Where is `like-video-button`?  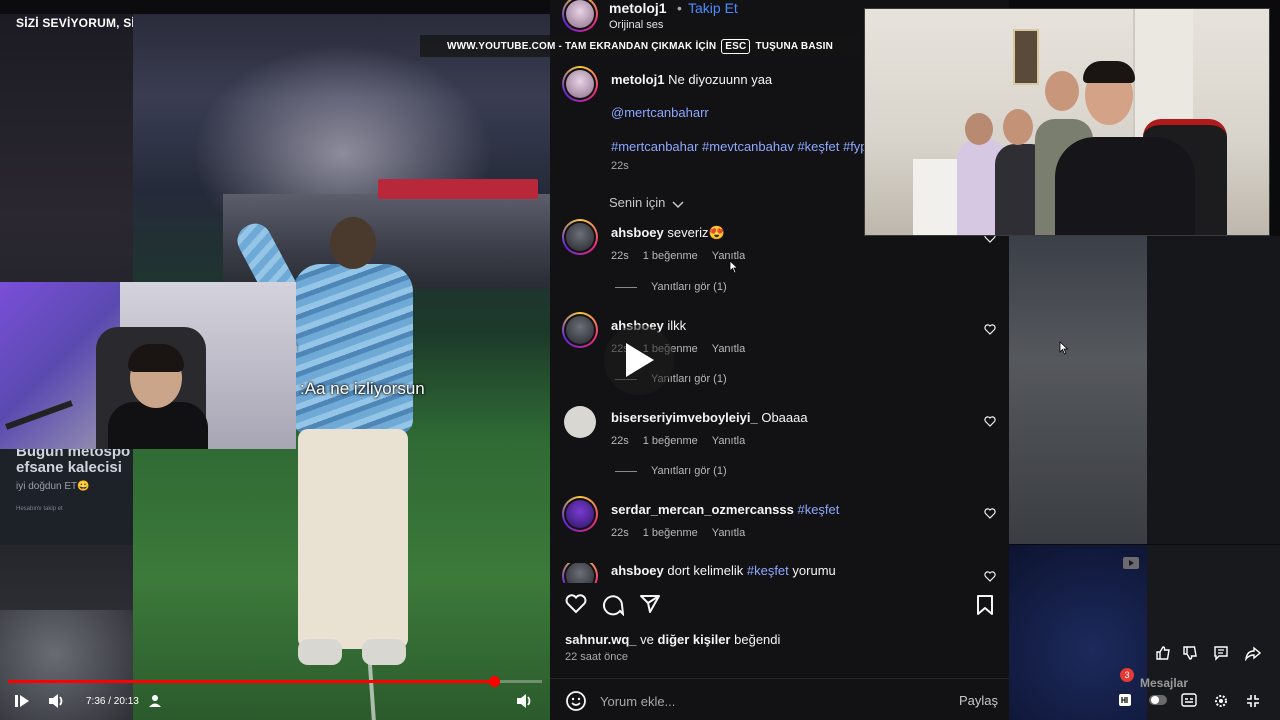 like-video-button is located at coordinates (1163, 655).